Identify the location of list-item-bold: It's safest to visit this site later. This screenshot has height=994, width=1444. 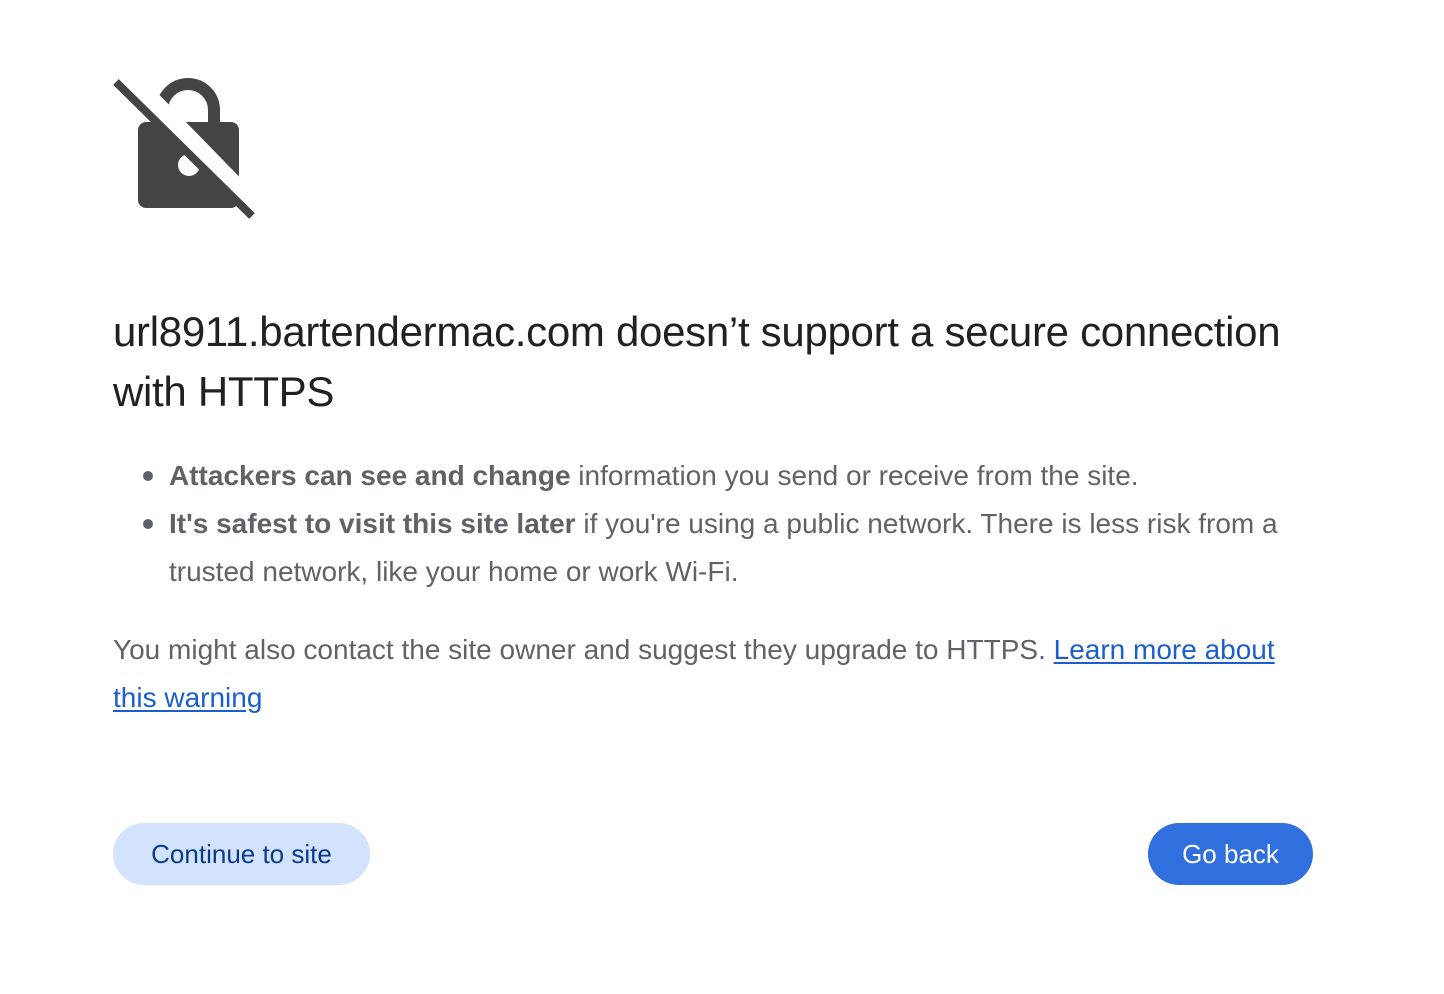
(372, 523).